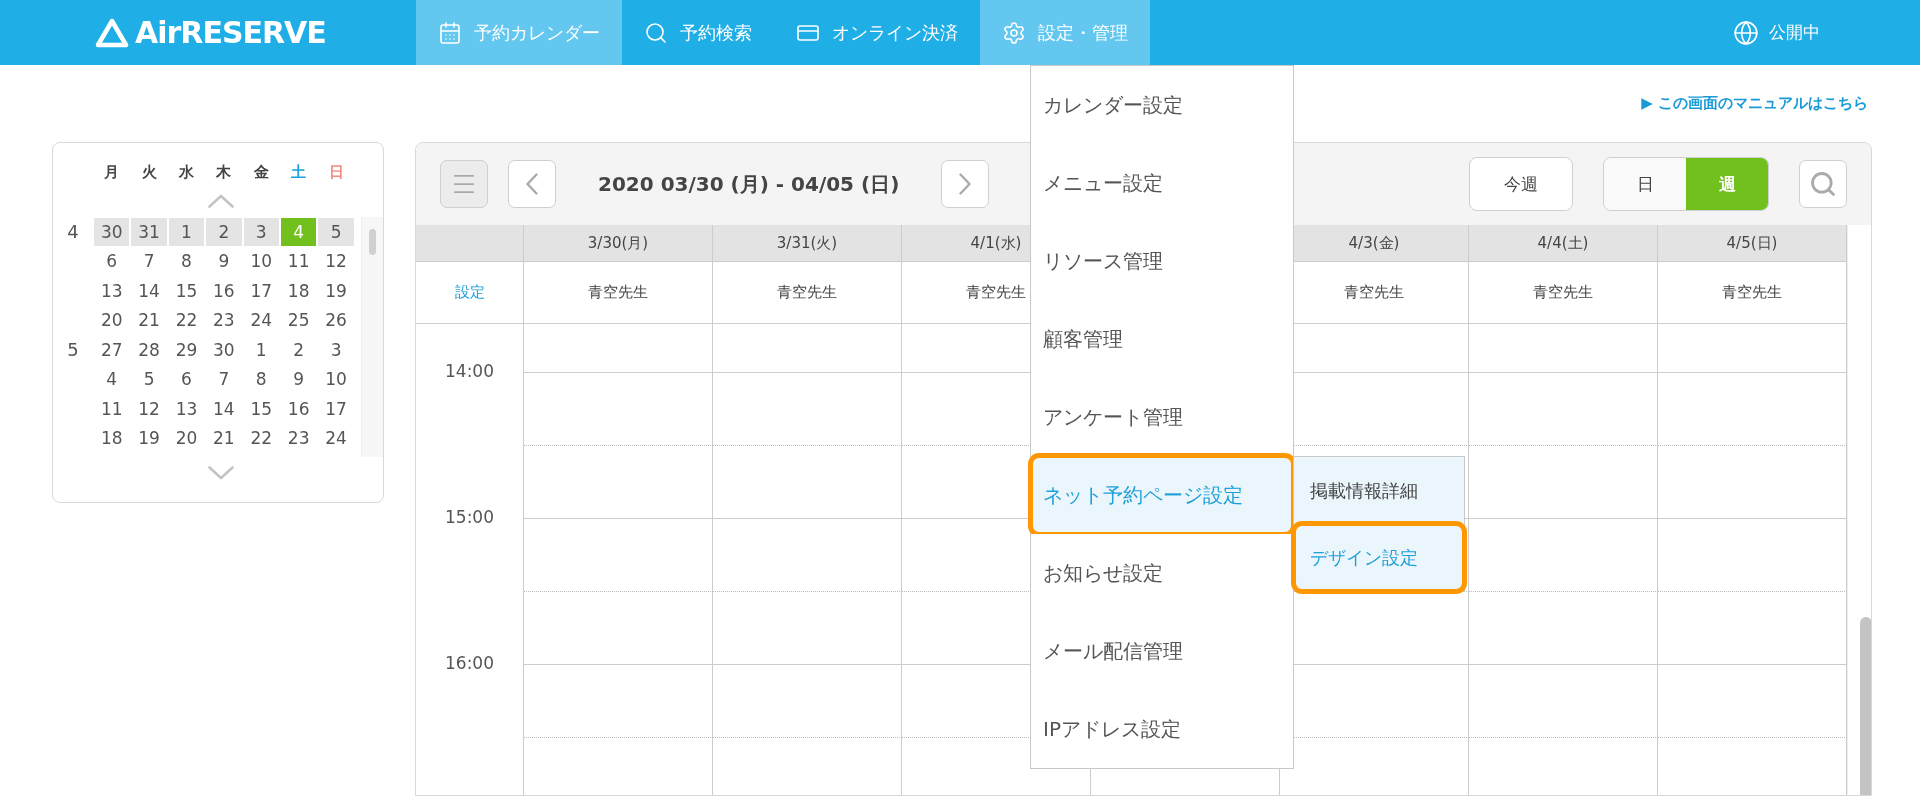 The height and width of the screenshot is (796, 1920). Describe the element at coordinates (807, 243) in the screenshot. I see `date-header: 3/31(火)` at that location.